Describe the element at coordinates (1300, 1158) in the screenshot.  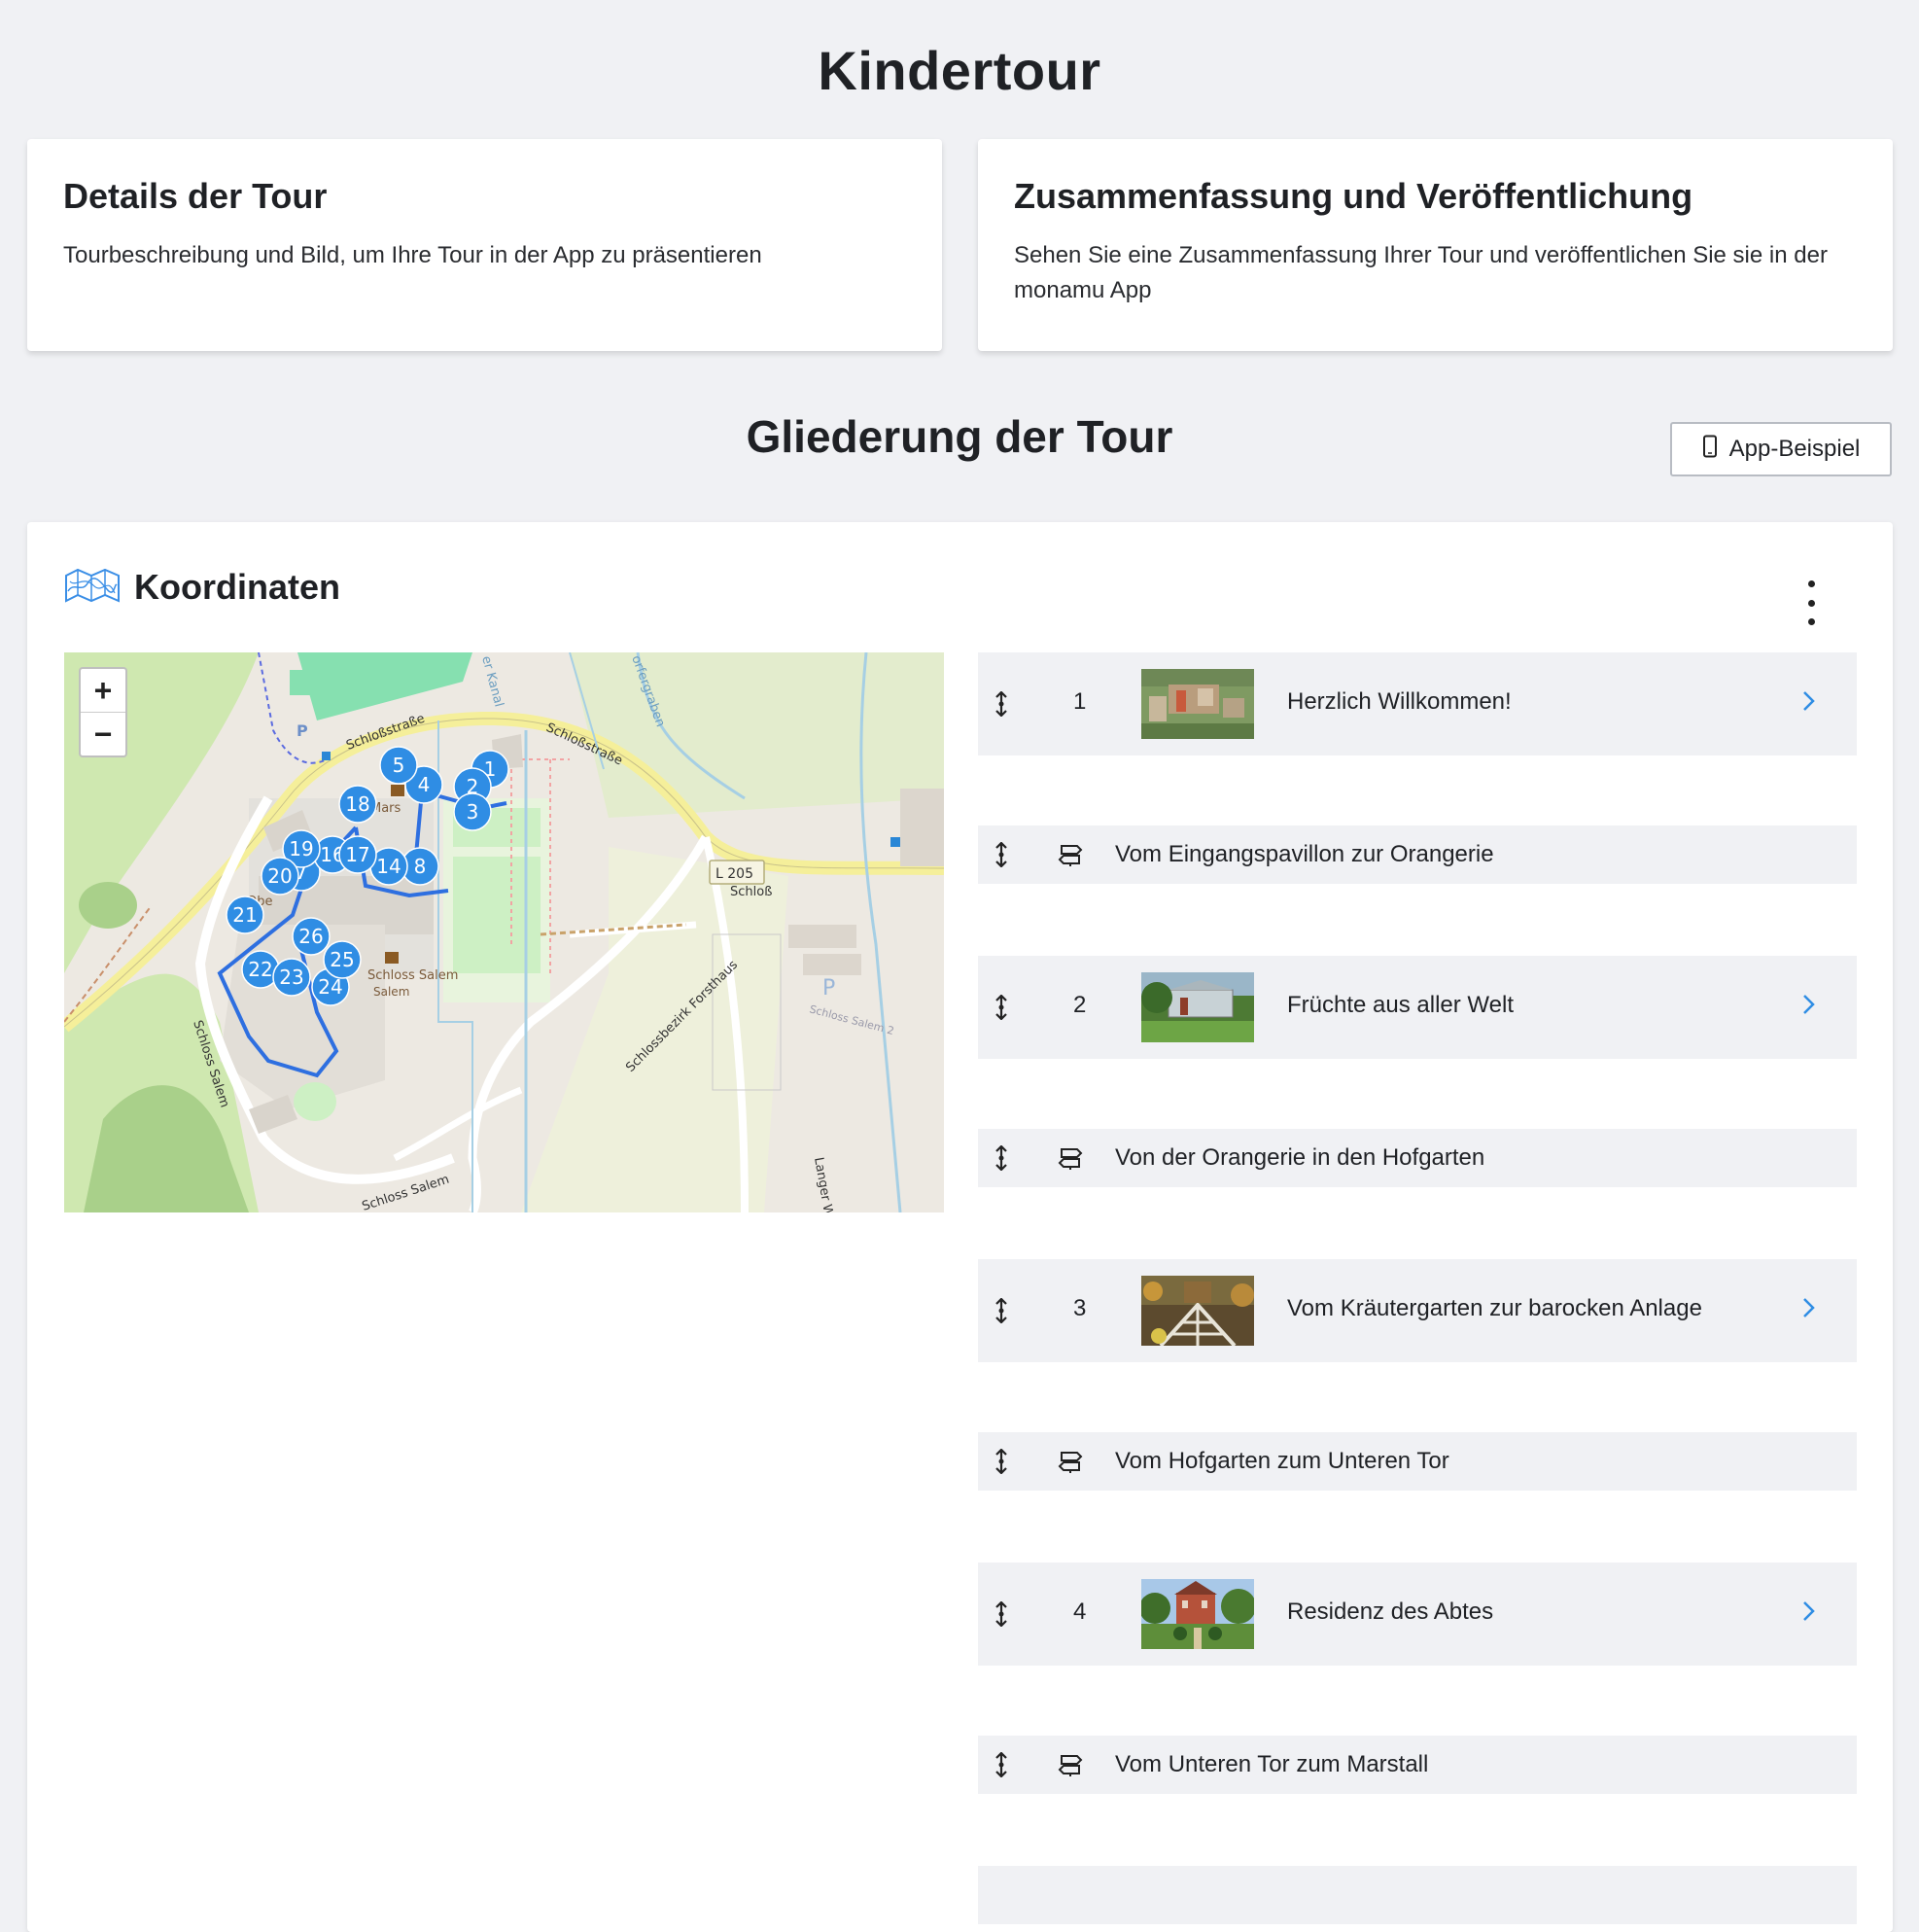
I see `route-title: Von der Orangerie in den Hofgarten` at that location.